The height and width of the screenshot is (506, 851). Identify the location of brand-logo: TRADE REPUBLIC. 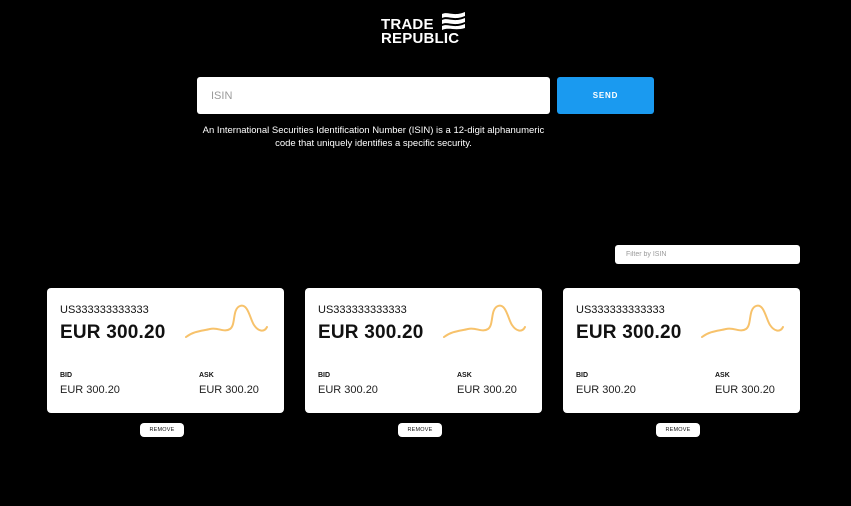
(424, 29).